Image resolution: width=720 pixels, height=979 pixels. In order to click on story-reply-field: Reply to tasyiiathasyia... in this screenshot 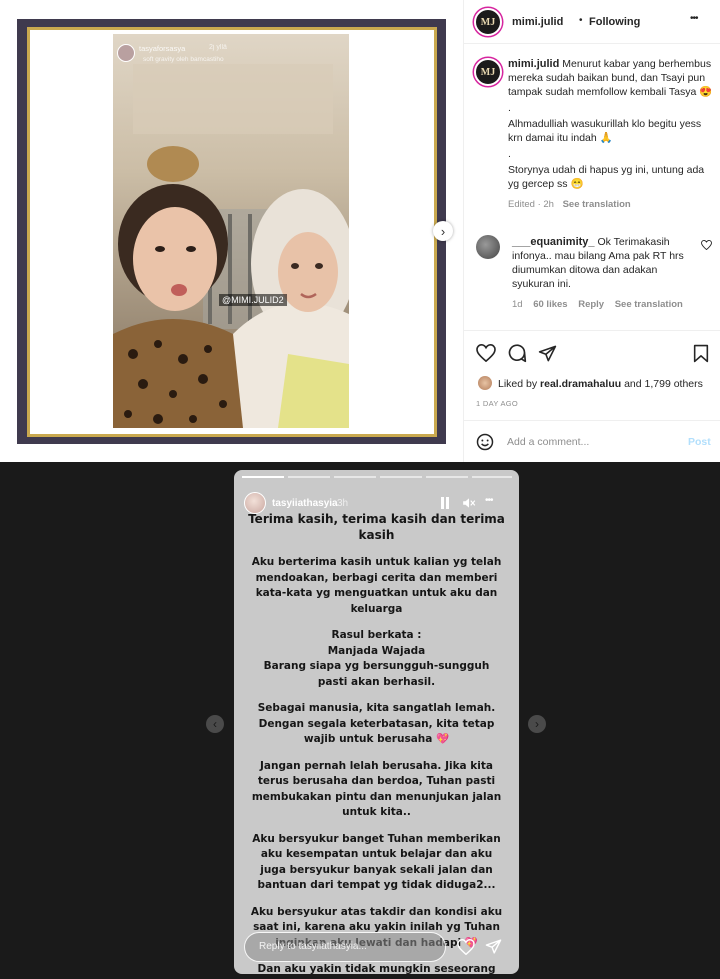, I will do `click(345, 947)`.